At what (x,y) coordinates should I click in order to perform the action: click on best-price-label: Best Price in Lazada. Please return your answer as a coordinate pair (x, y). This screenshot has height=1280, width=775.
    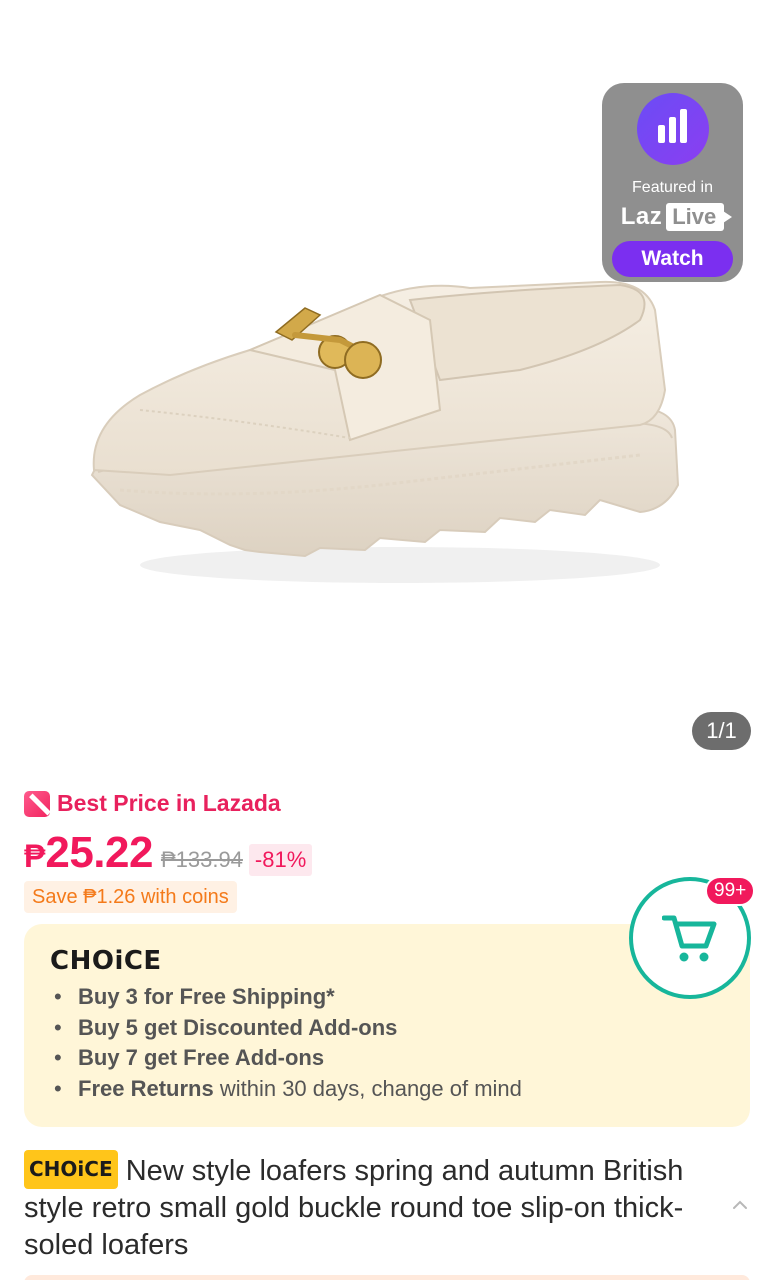
    Looking at the image, I should click on (169, 803).